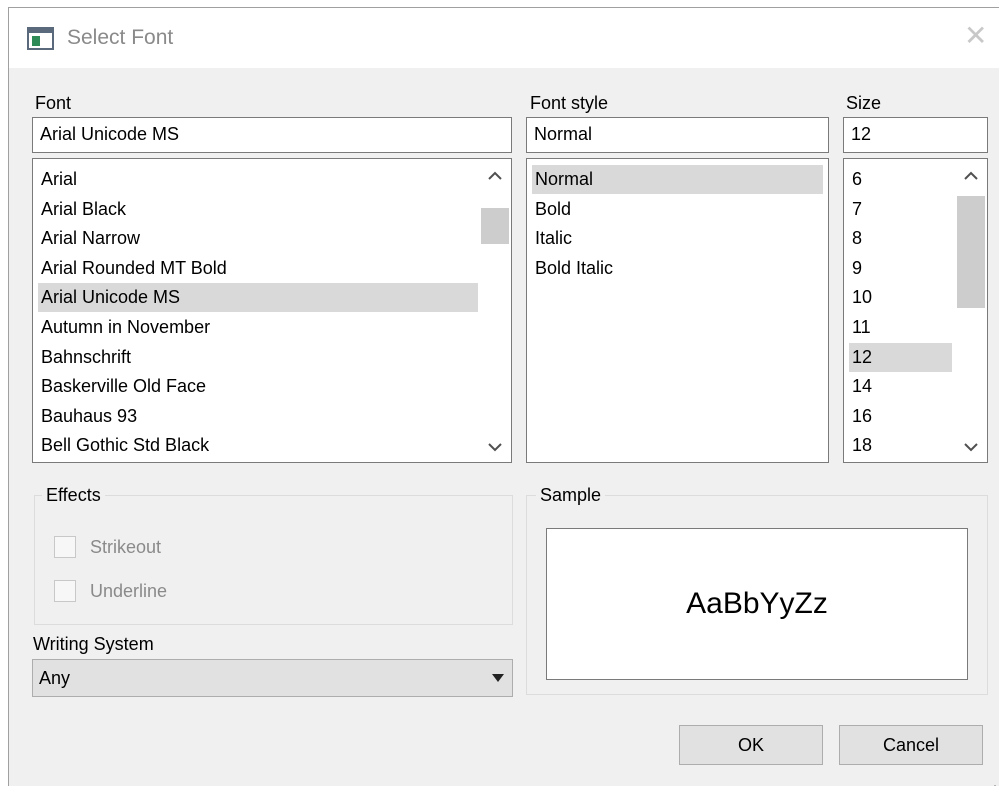 The height and width of the screenshot is (786, 999). What do you see at coordinates (258, 238) in the screenshot?
I see `font-list-item: Arial Narrow` at bounding box center [258, 238].